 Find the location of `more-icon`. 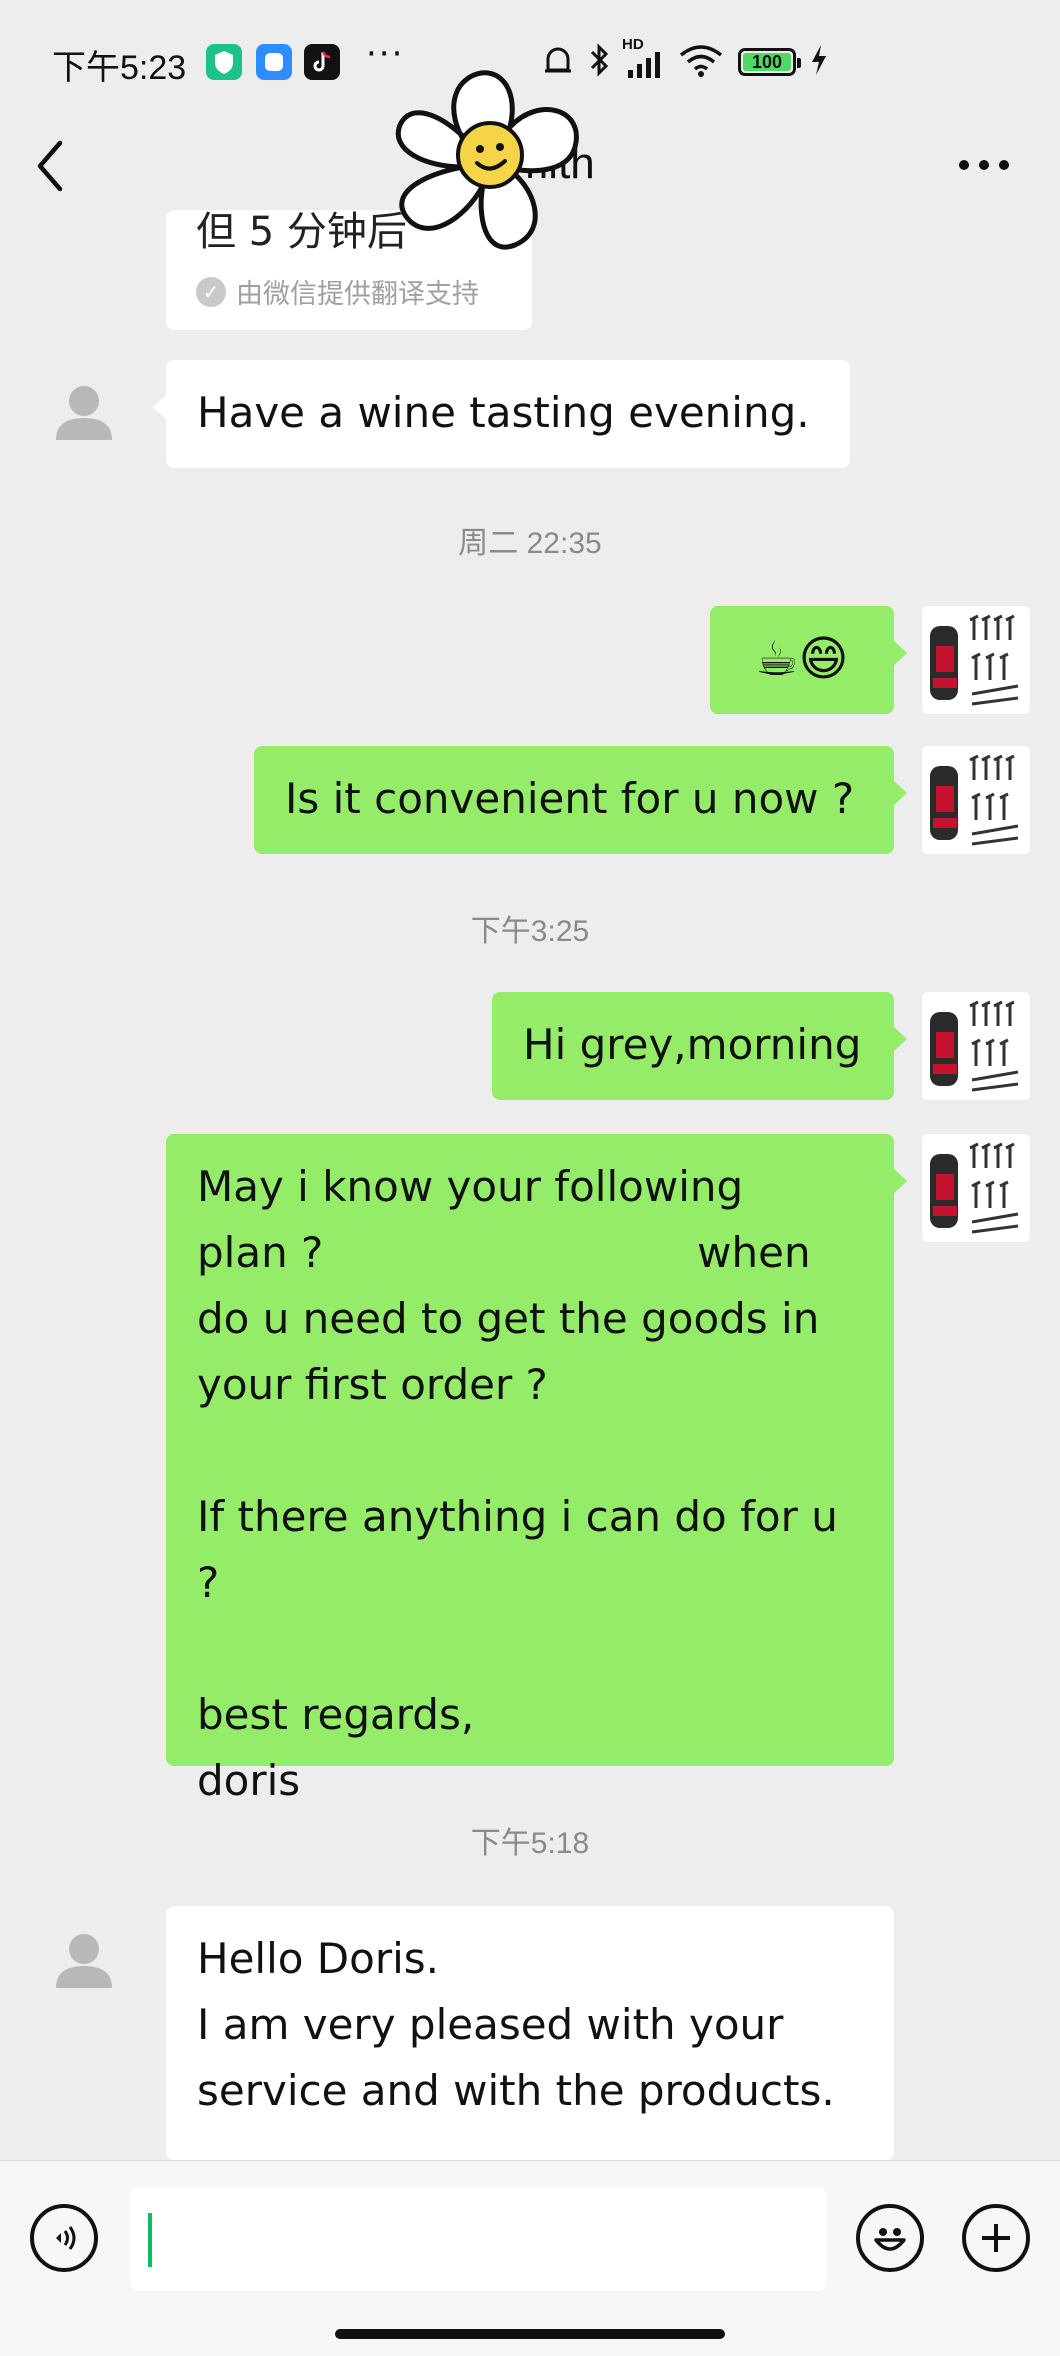

more-icon is located at coordinates (984, 165).